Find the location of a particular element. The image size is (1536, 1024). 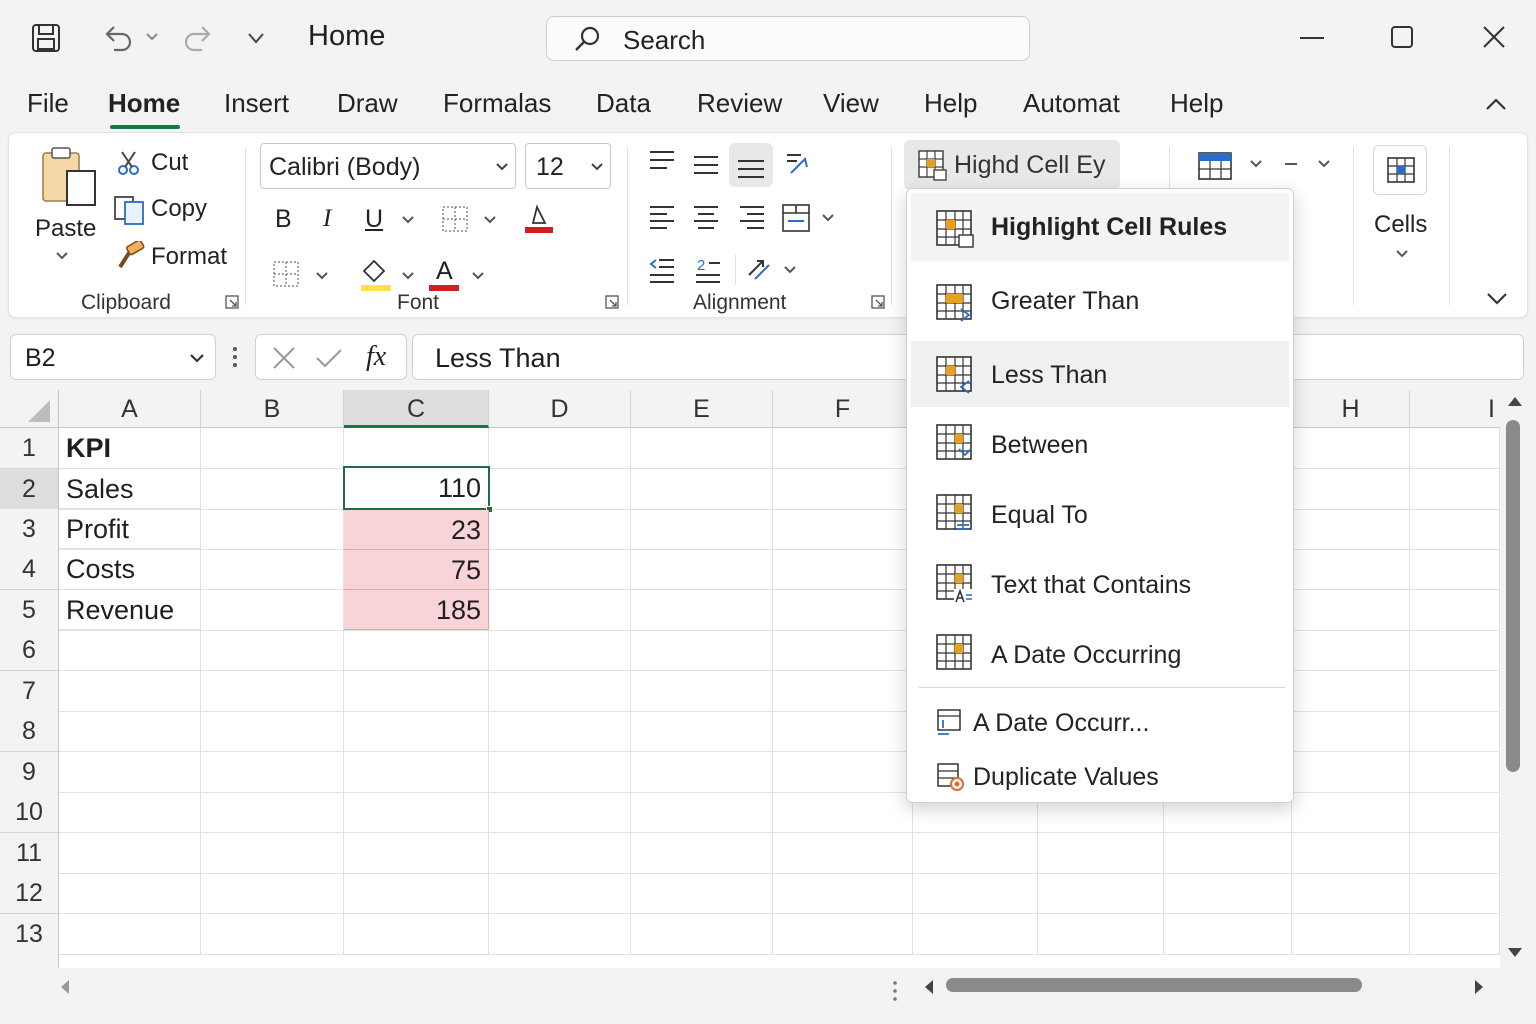

column-header-c: C is located at coordinates (416, 409).